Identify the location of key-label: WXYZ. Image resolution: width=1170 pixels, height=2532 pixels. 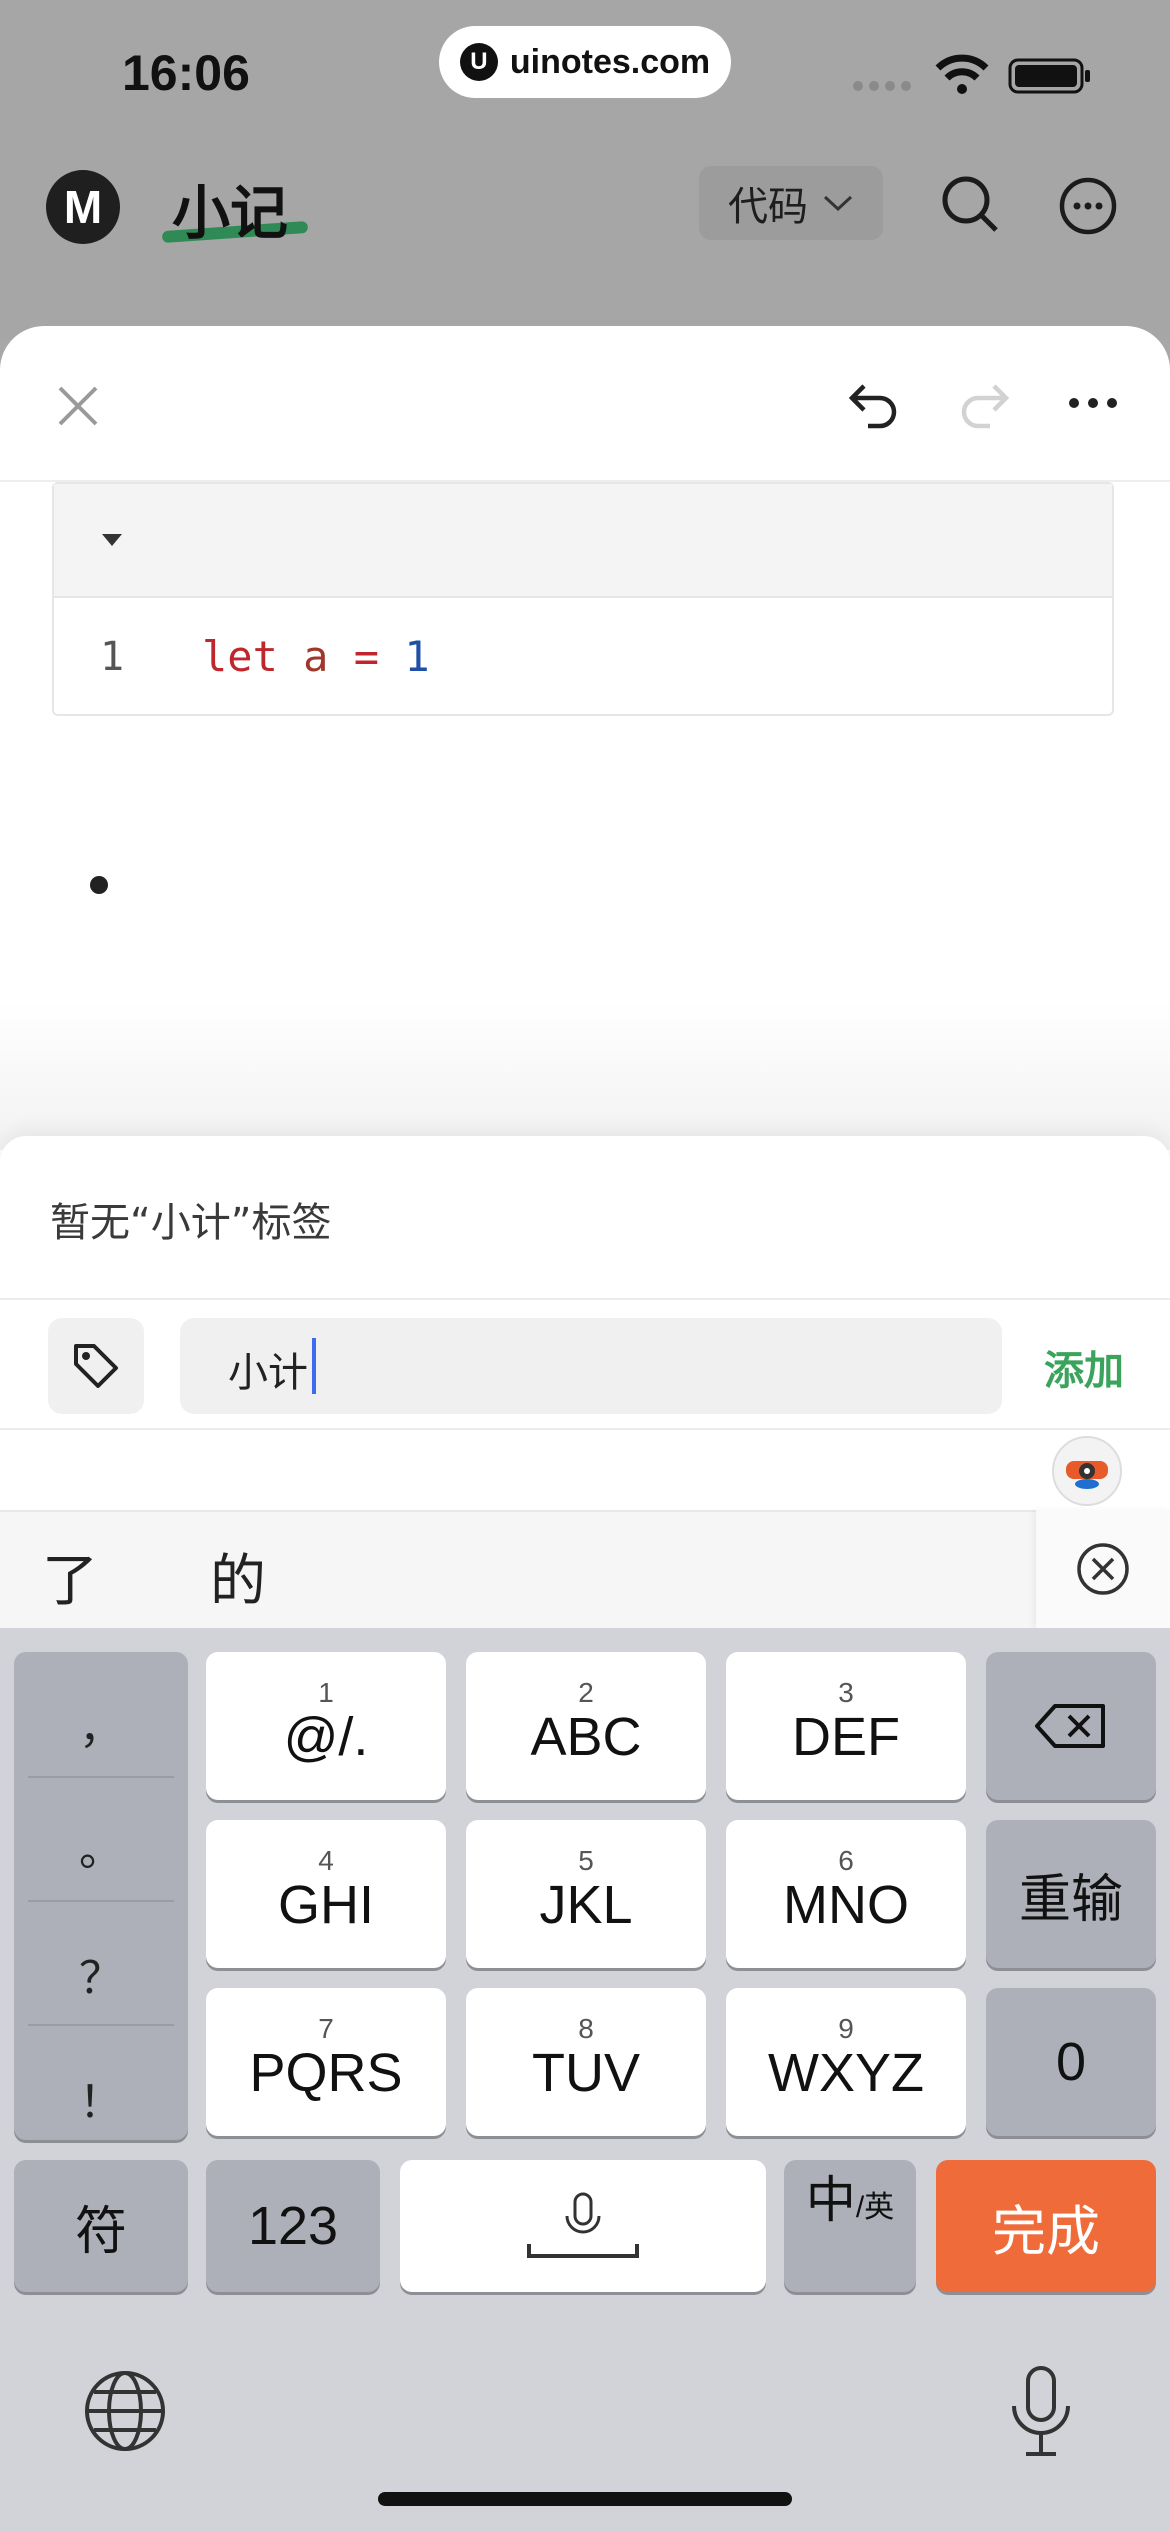
(846, 2073).